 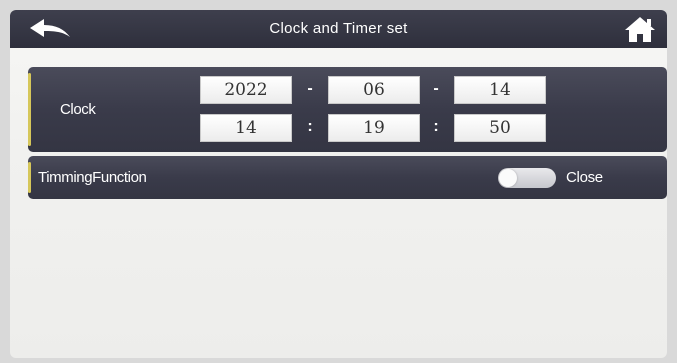 What do you see at coordinates (347, 177) in the screenshot?
I see `timing-panel: TimmingFunction Close` at bounding box center [347, 177].